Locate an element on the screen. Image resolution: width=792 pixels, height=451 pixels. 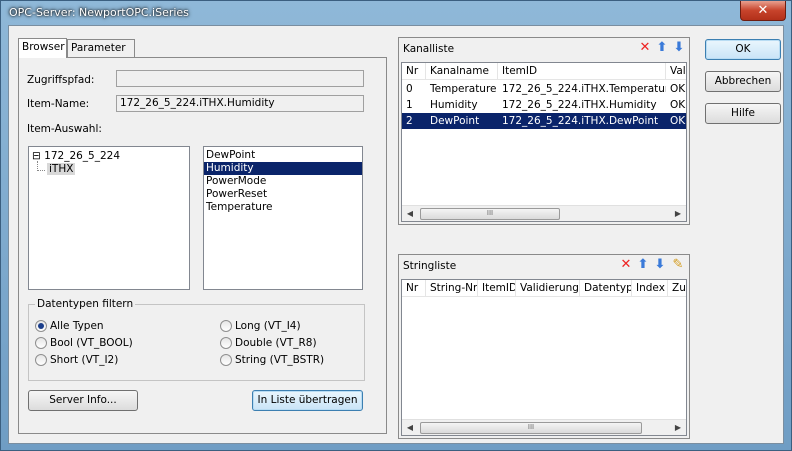
radio-label: Short (VT_I2) is located at coordinates (84, 360).